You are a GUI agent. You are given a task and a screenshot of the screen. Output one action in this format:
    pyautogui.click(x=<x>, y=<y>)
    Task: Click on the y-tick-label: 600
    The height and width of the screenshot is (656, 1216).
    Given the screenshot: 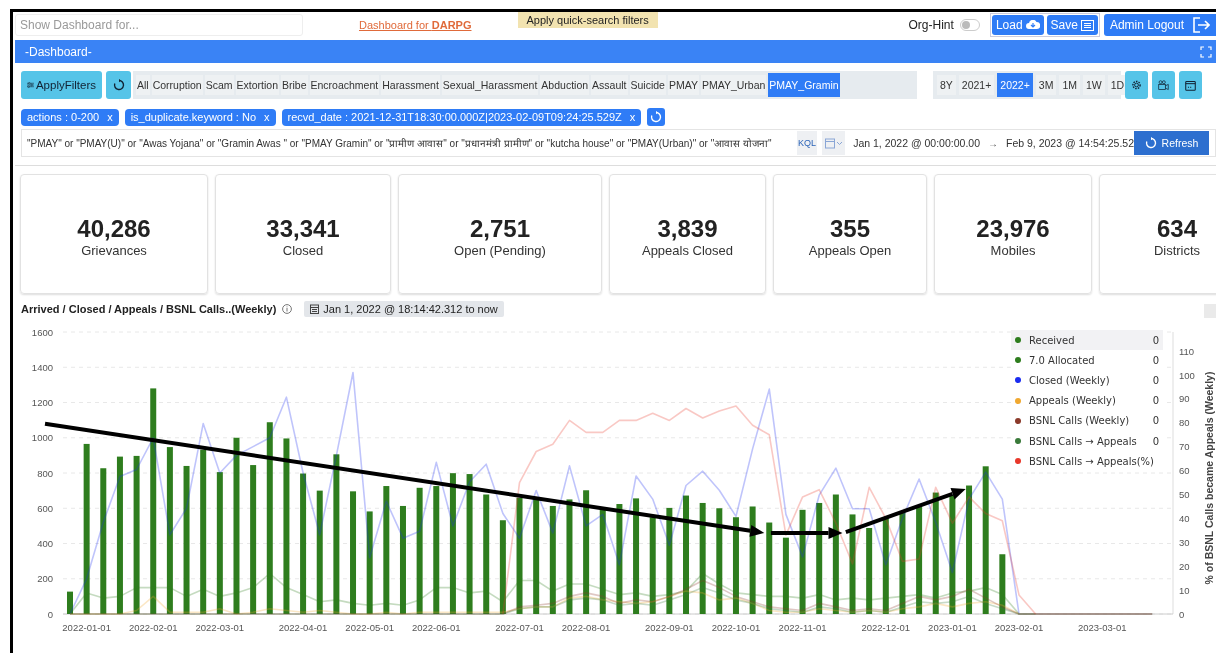 What is the action you would take?
    pyautogui.click(x=45, y=508)
    